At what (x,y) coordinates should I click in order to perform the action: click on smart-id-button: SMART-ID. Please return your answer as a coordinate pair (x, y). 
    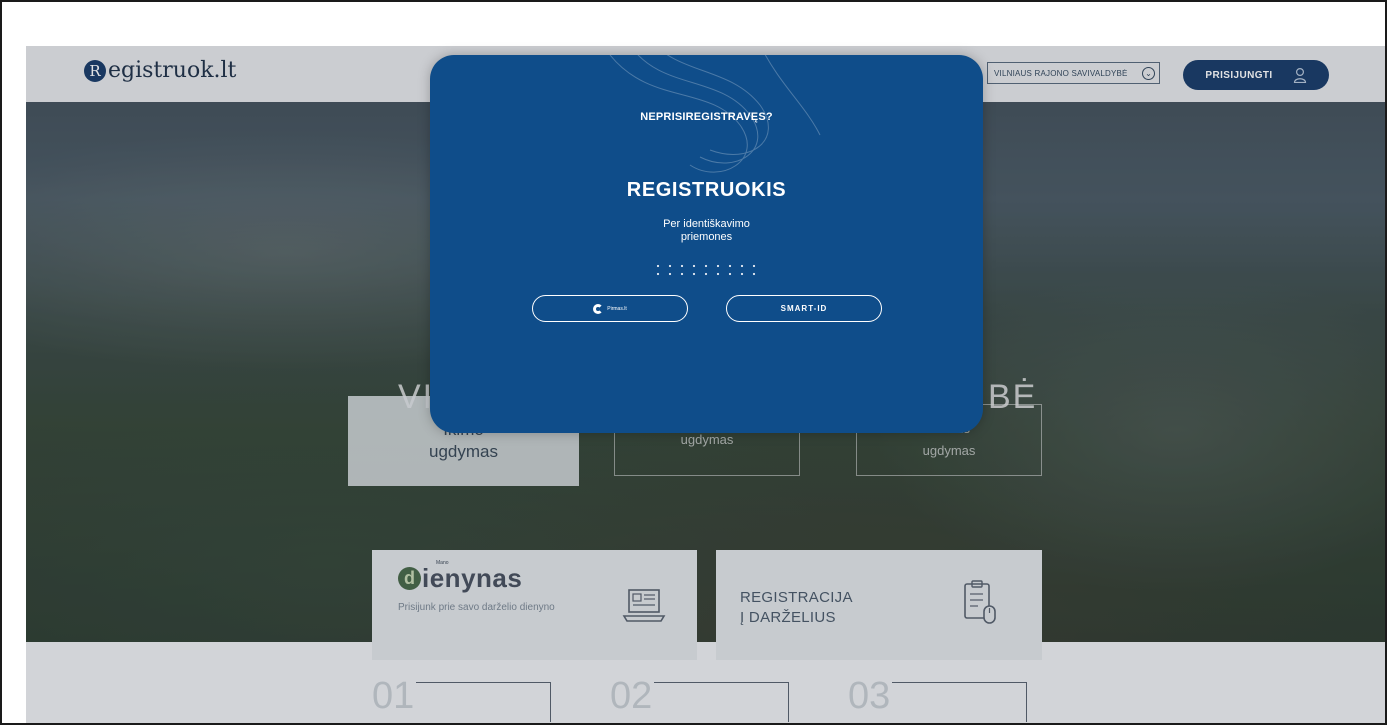
    Looking at the image, I should click on (804, 308).